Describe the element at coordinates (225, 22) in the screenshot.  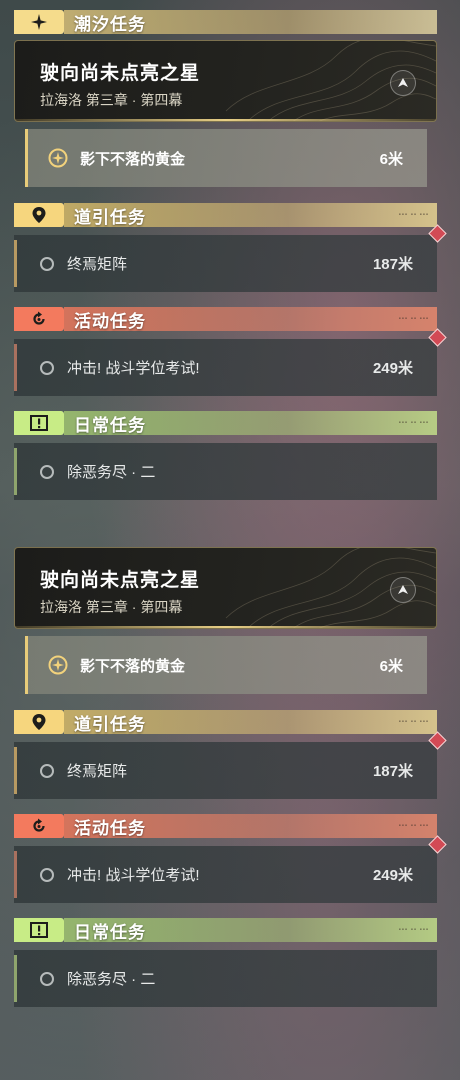
I see `tide-quest-header: 潮汐任务` at that location.